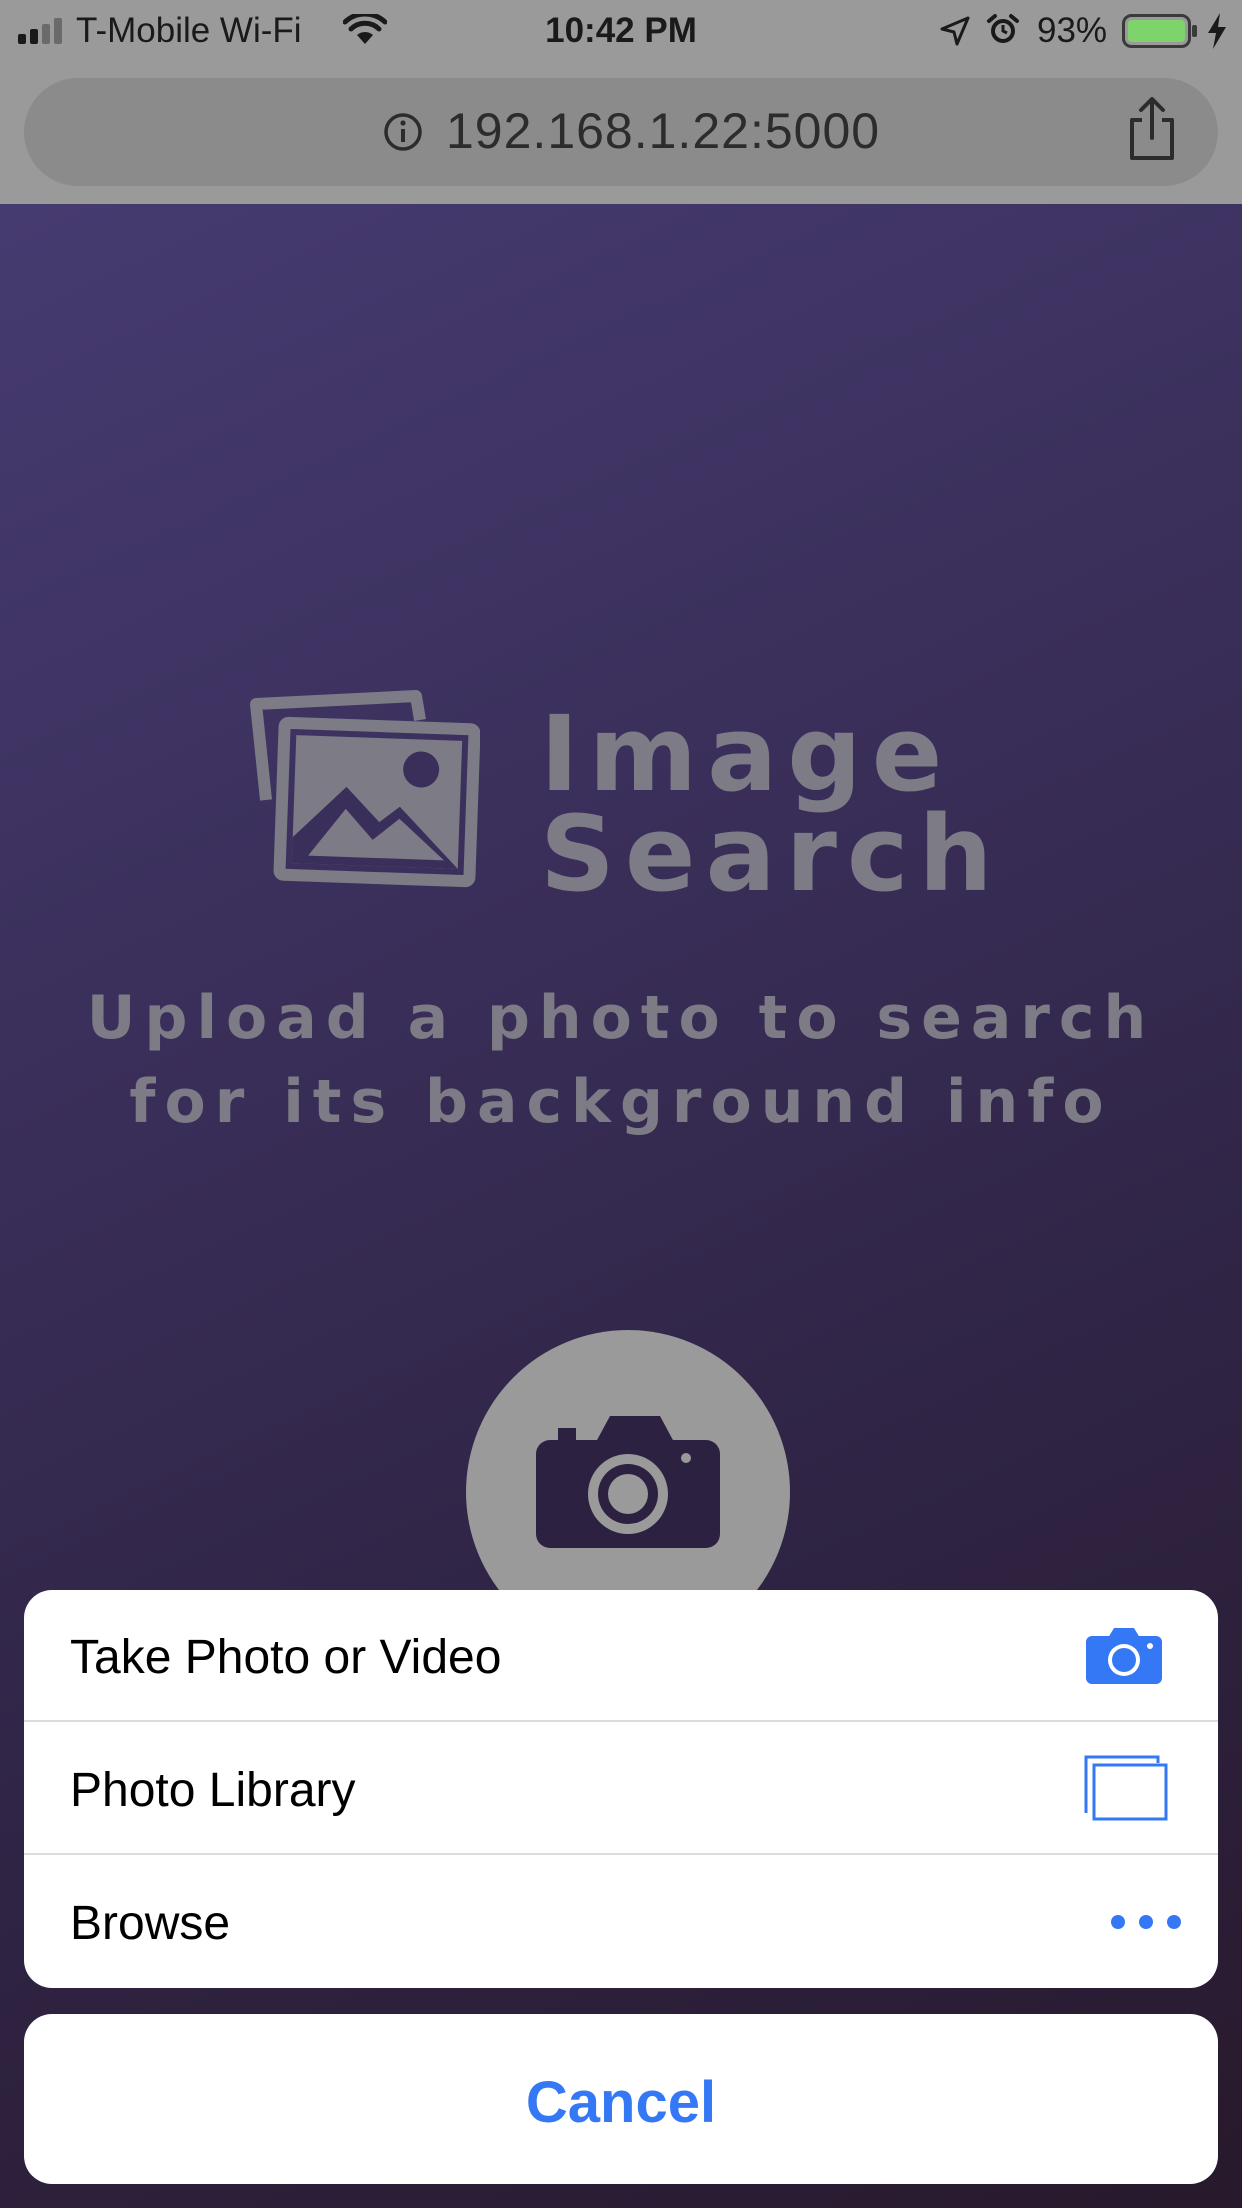  What do you see at coordinates (955, 31) in the screenshot?
I see `location-arrow-icon` at bounding box center [955, 31].